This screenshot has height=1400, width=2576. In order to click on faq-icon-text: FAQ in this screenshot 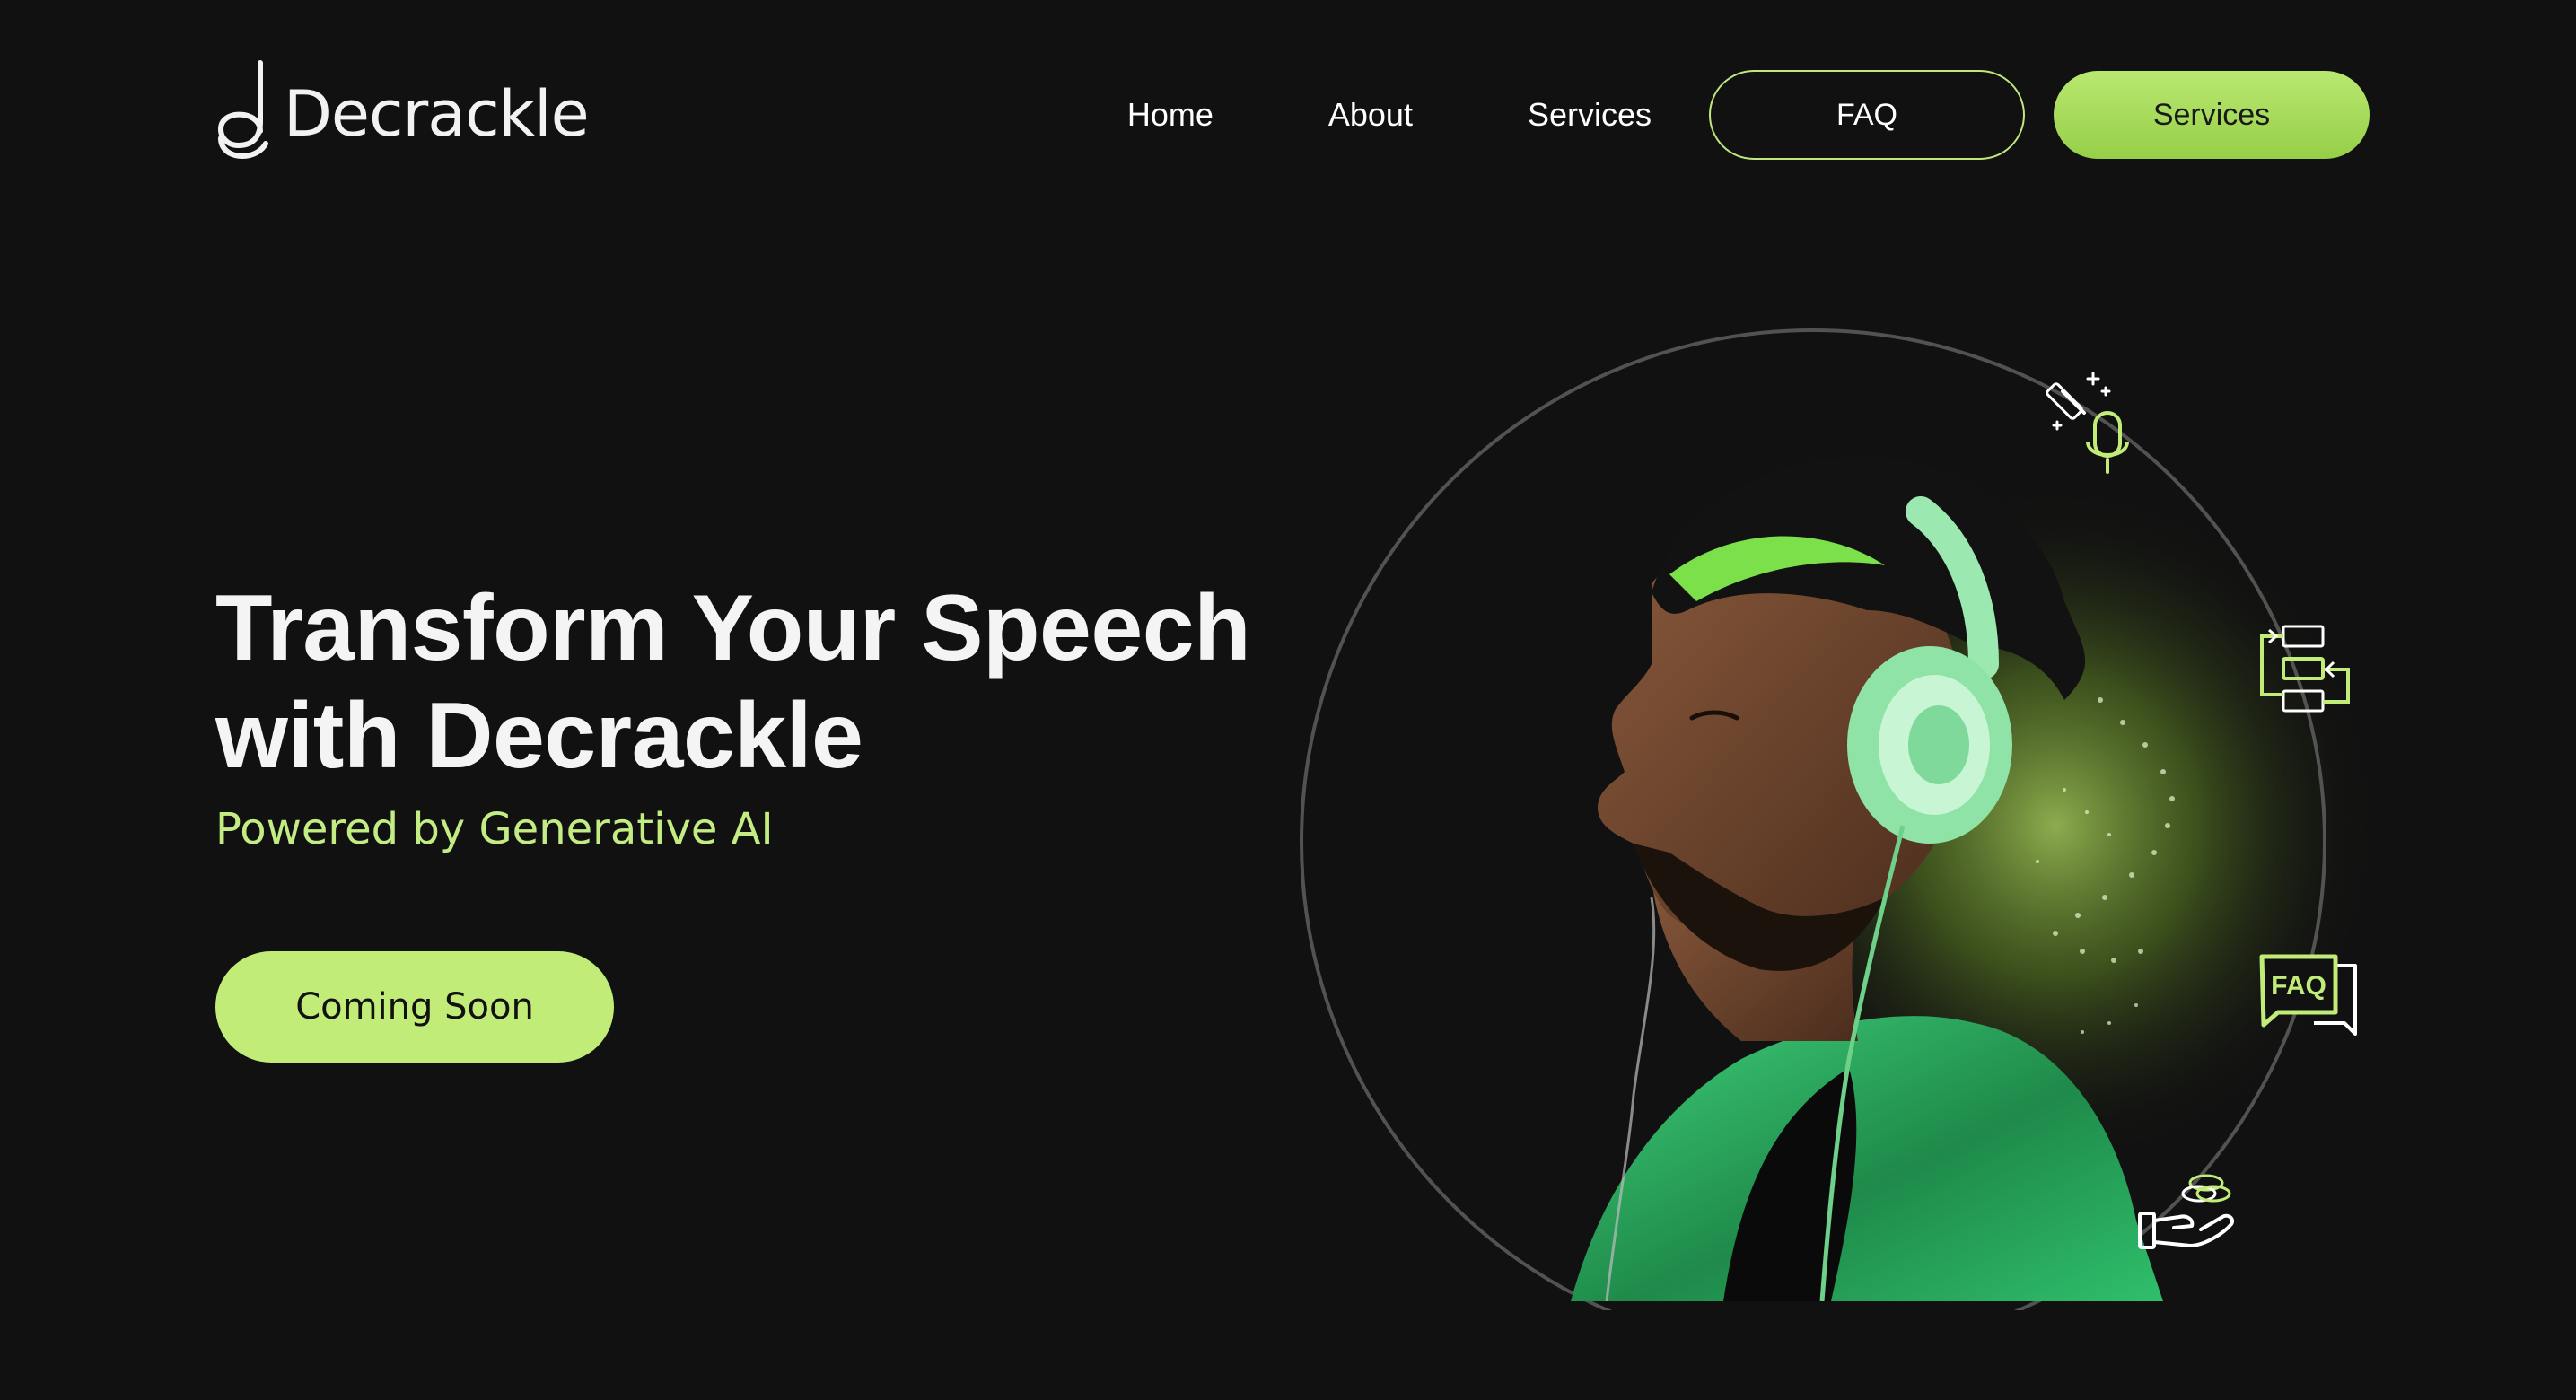, I will do `click(2298, 986)`.